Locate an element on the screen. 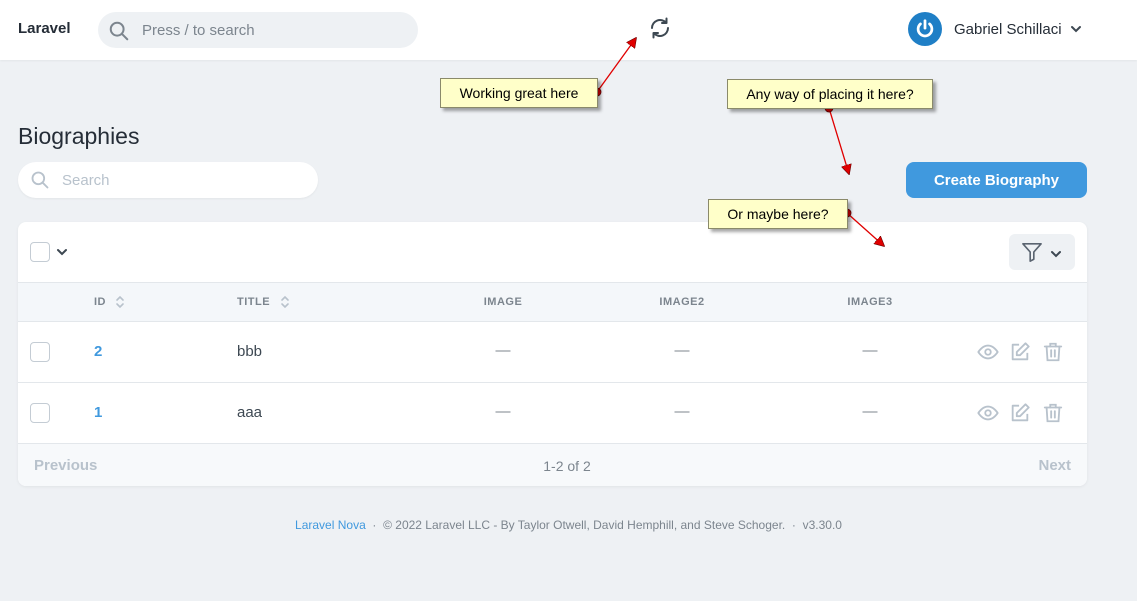 The width and height of the screenshot is (1137, 601). user-name: Gabriel Schillaci is located at coordinates (1008, 29).